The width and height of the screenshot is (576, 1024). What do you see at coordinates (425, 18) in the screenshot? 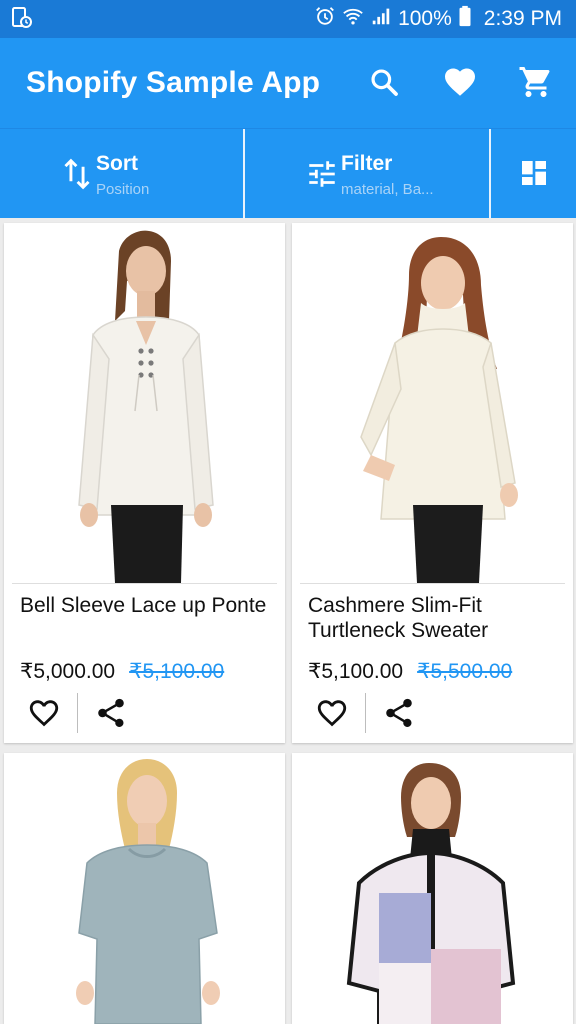
I see `battery-level: 100%` at bounding box center [425, 18].